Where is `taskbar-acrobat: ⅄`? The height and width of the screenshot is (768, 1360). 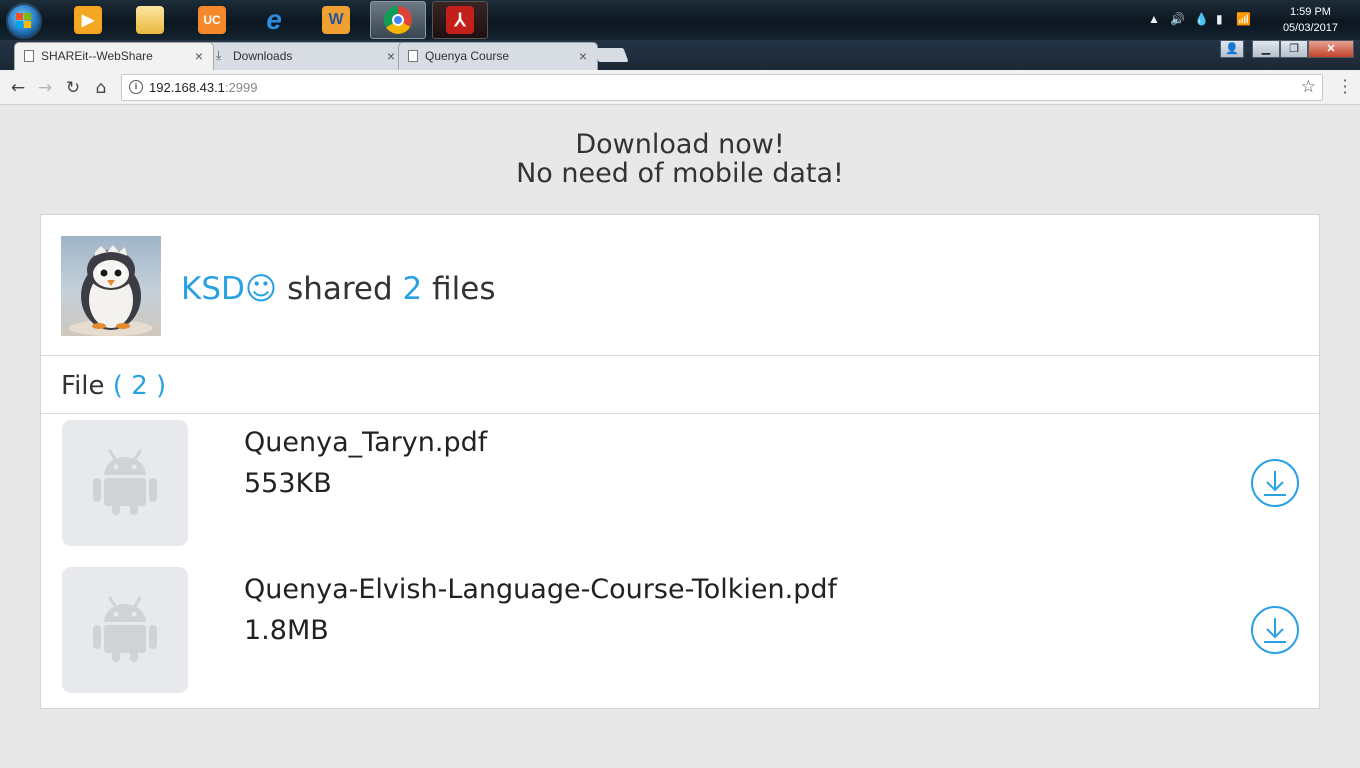 taskbar-acrobat: ⅄ is located at coordinates (460, 20).